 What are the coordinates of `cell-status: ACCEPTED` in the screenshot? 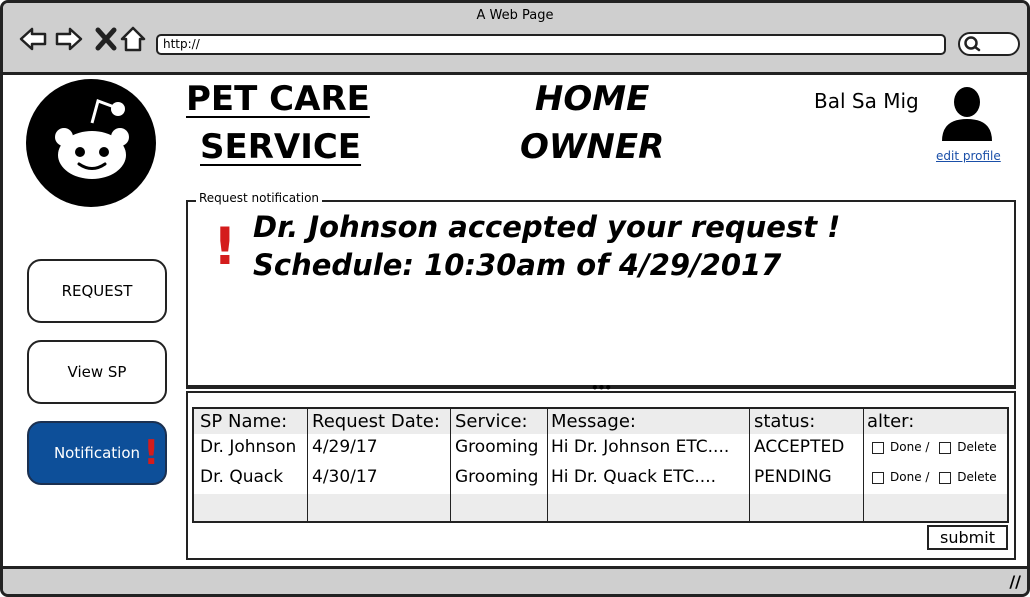 It's located at (799, 447).